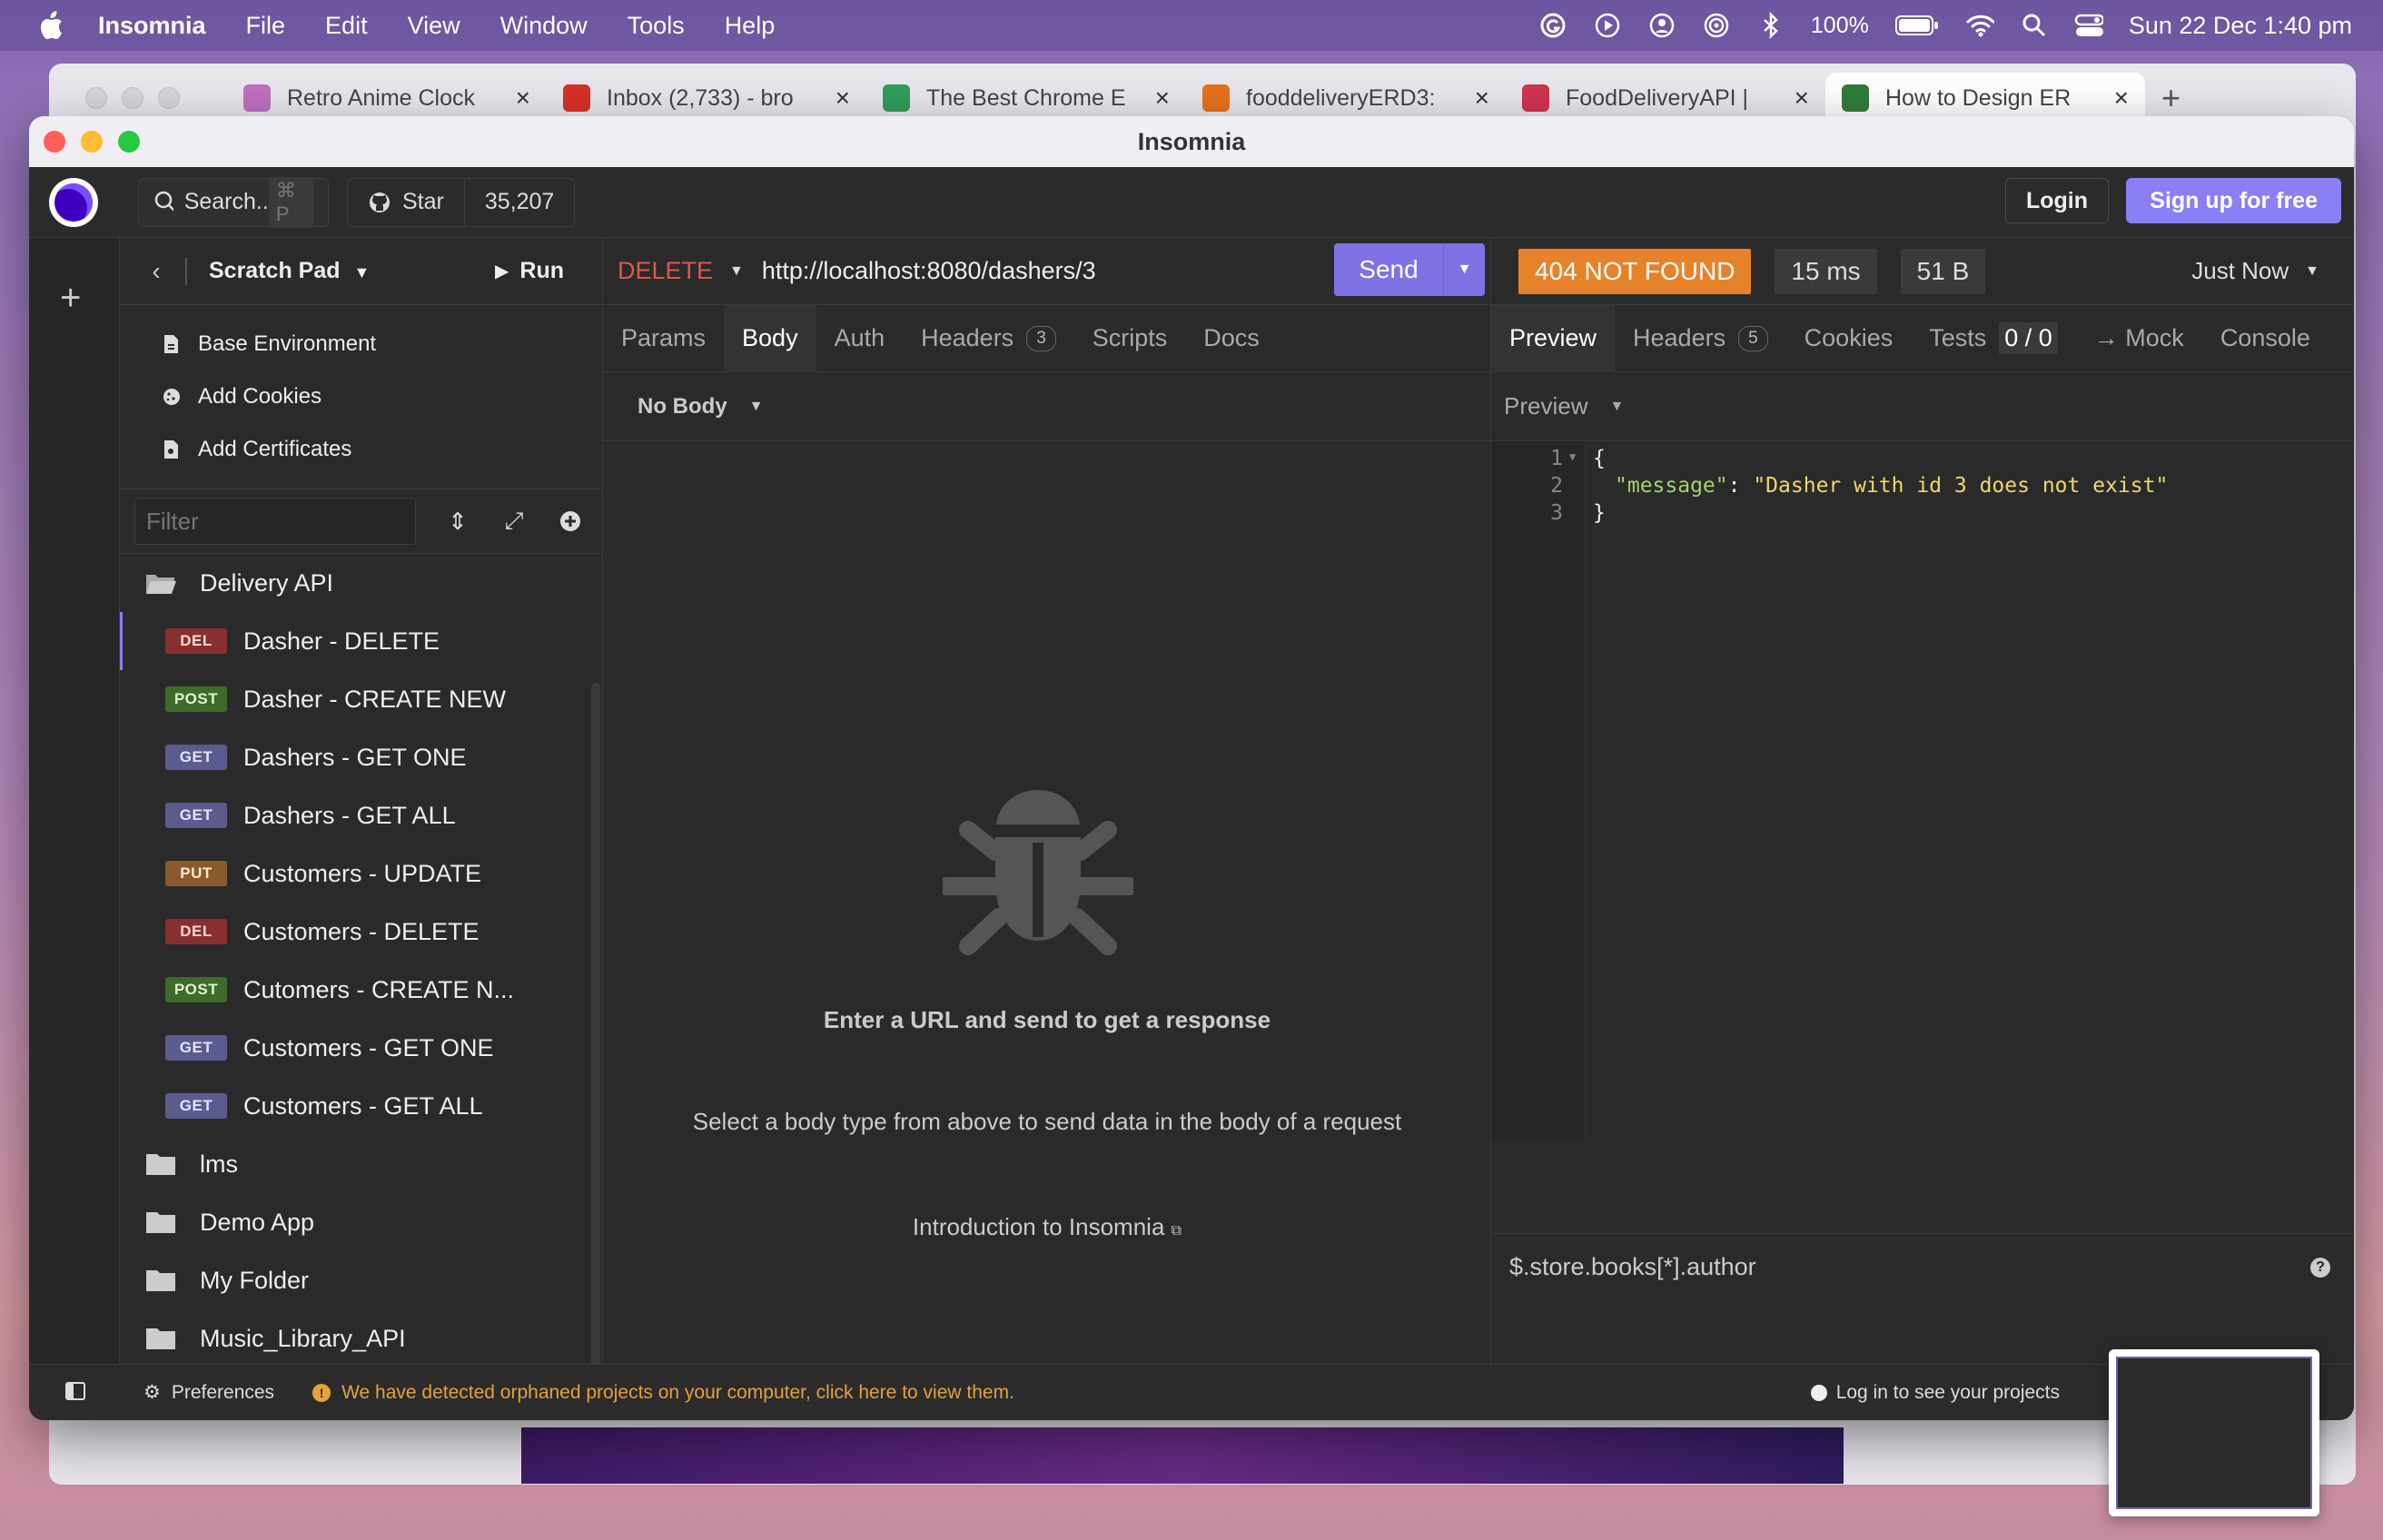 Image resolution: width=2383 pixels, height=1540 pixels. What do you see at coordinates (1923, 1266) in the screenshot?
I see `jsonpath-filter-input: $.store.books[*].author ?` at bounding box center [1923, 1266].